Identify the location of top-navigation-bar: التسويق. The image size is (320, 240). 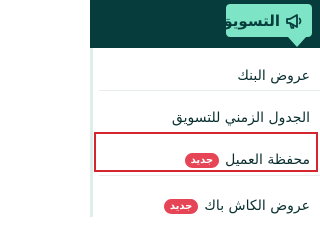
(205, 24).